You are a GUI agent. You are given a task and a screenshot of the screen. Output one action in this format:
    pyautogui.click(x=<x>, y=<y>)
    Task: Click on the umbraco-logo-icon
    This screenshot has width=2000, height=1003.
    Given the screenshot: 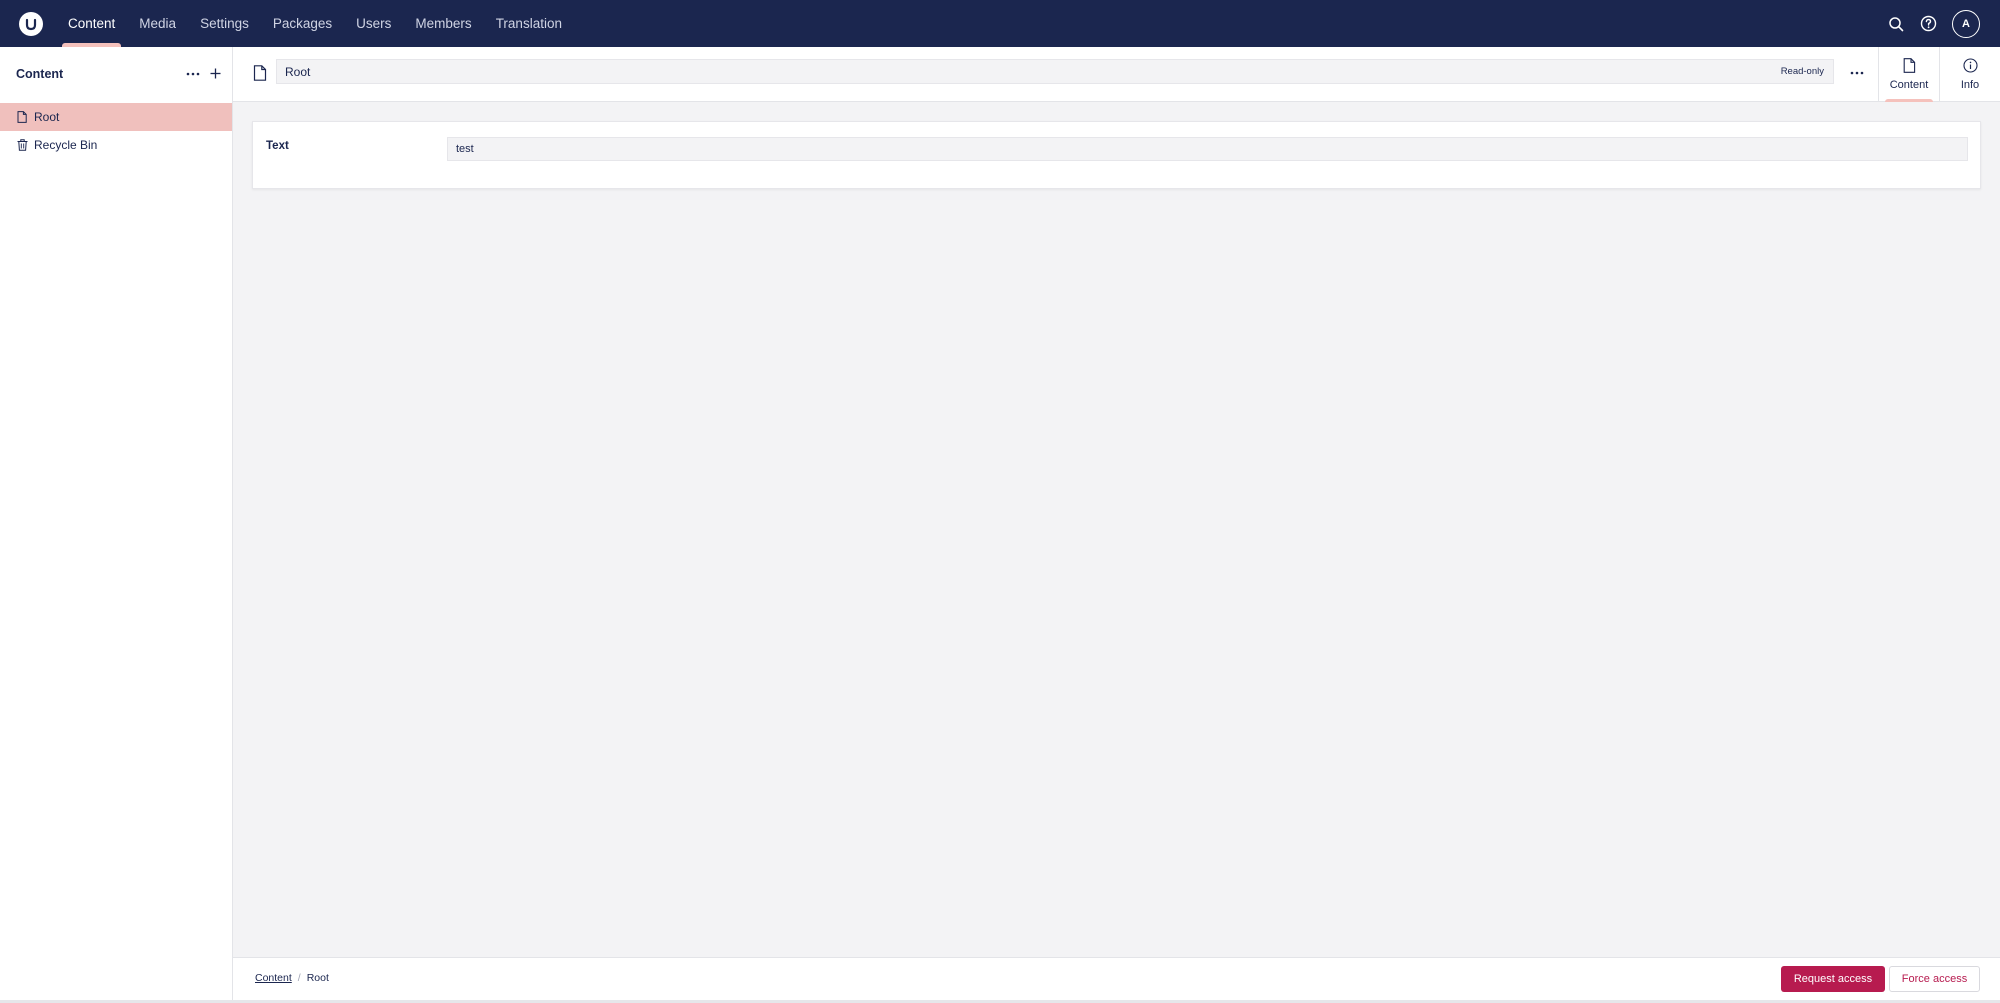 What is the action you would take?
    pyautogui.click(x=31, y=23)
    